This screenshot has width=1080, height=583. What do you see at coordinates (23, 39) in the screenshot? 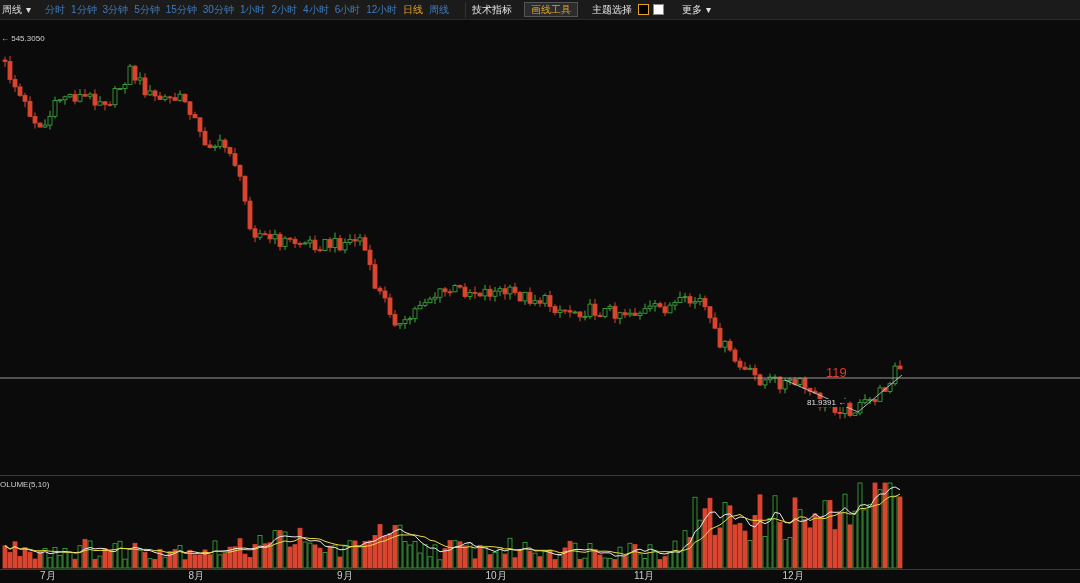
I see `max-price-label: ← 545.3050` at bounding box center [23, 39].